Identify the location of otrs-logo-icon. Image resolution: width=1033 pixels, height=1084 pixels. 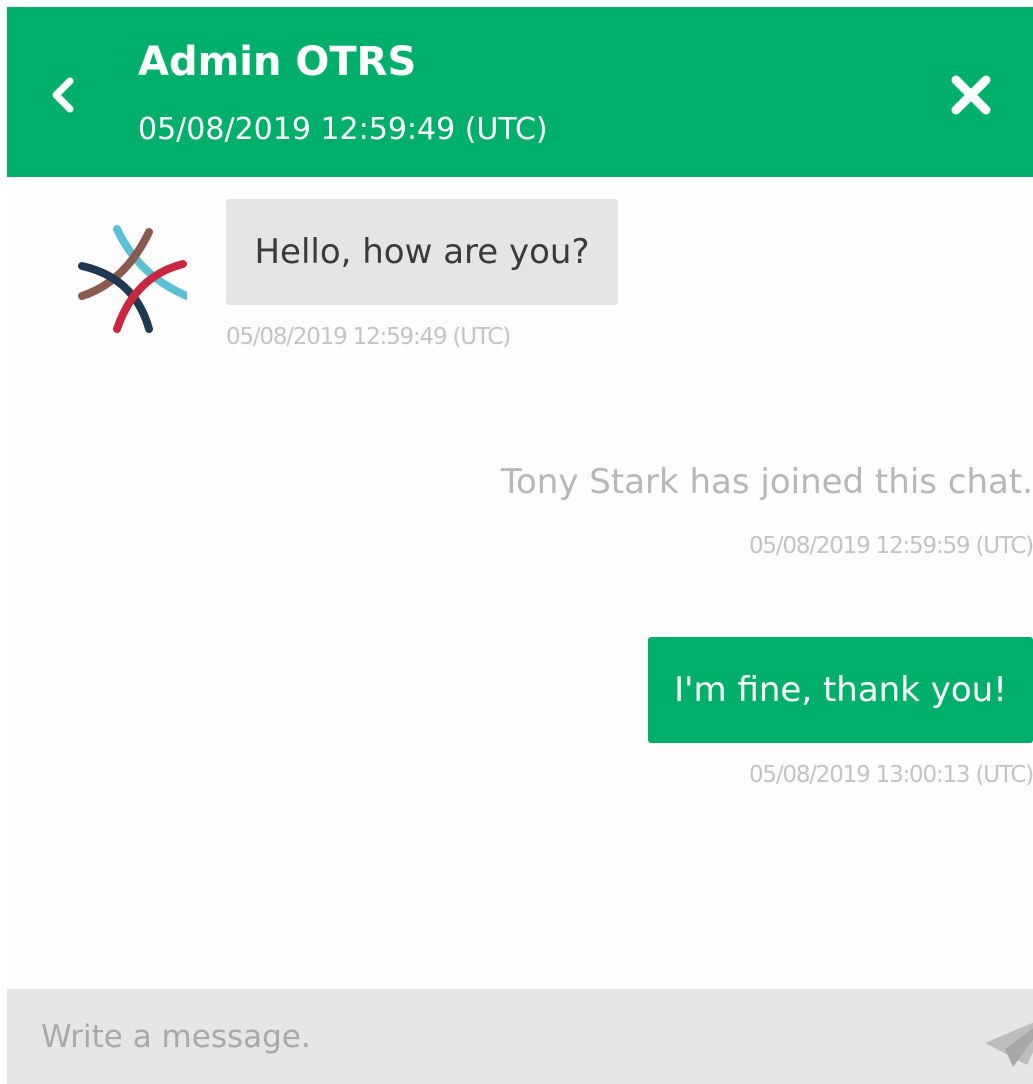
(134, 279).